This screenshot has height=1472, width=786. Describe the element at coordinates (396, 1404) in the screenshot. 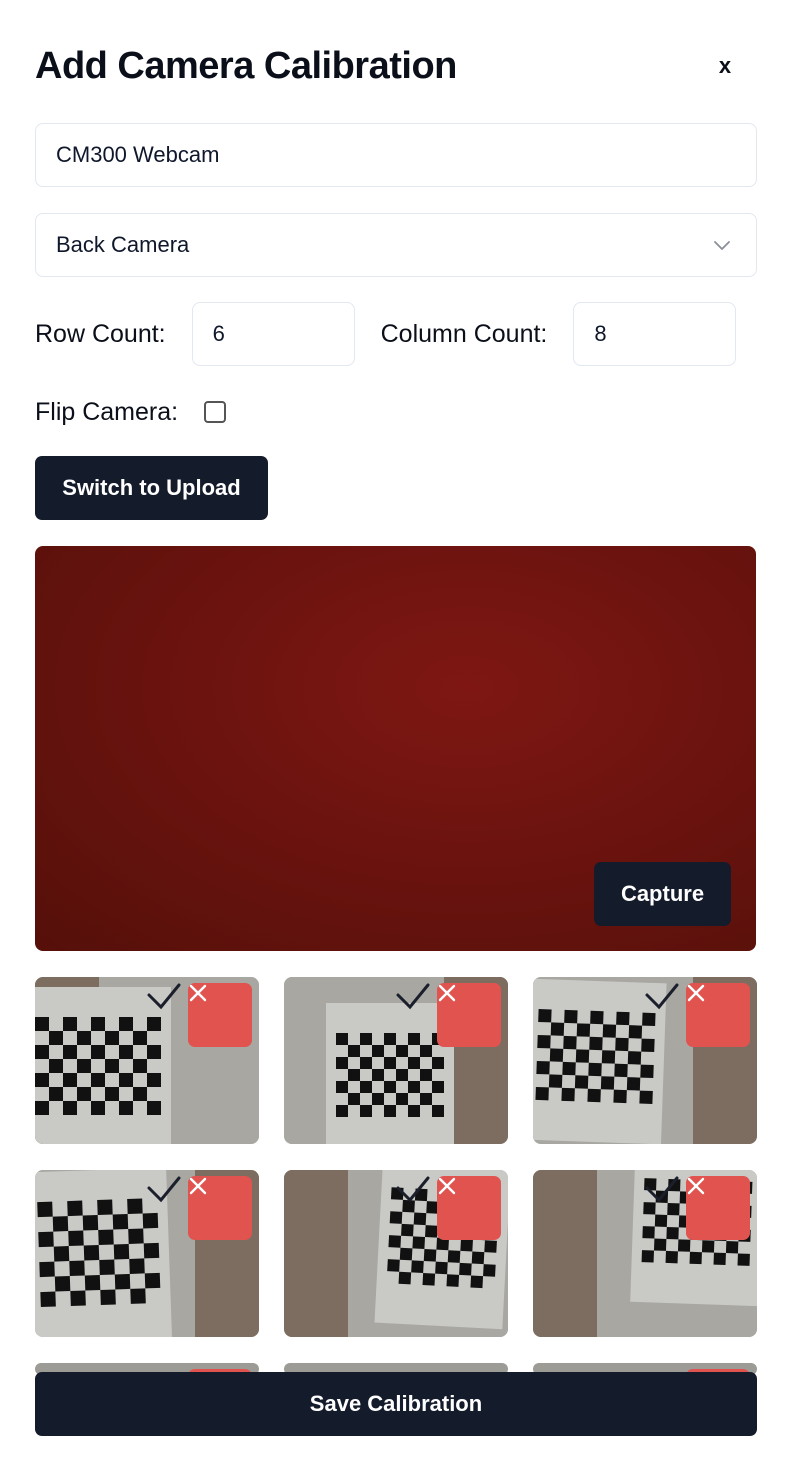

I see `save-calibration-button: Save Calibration` at that location.